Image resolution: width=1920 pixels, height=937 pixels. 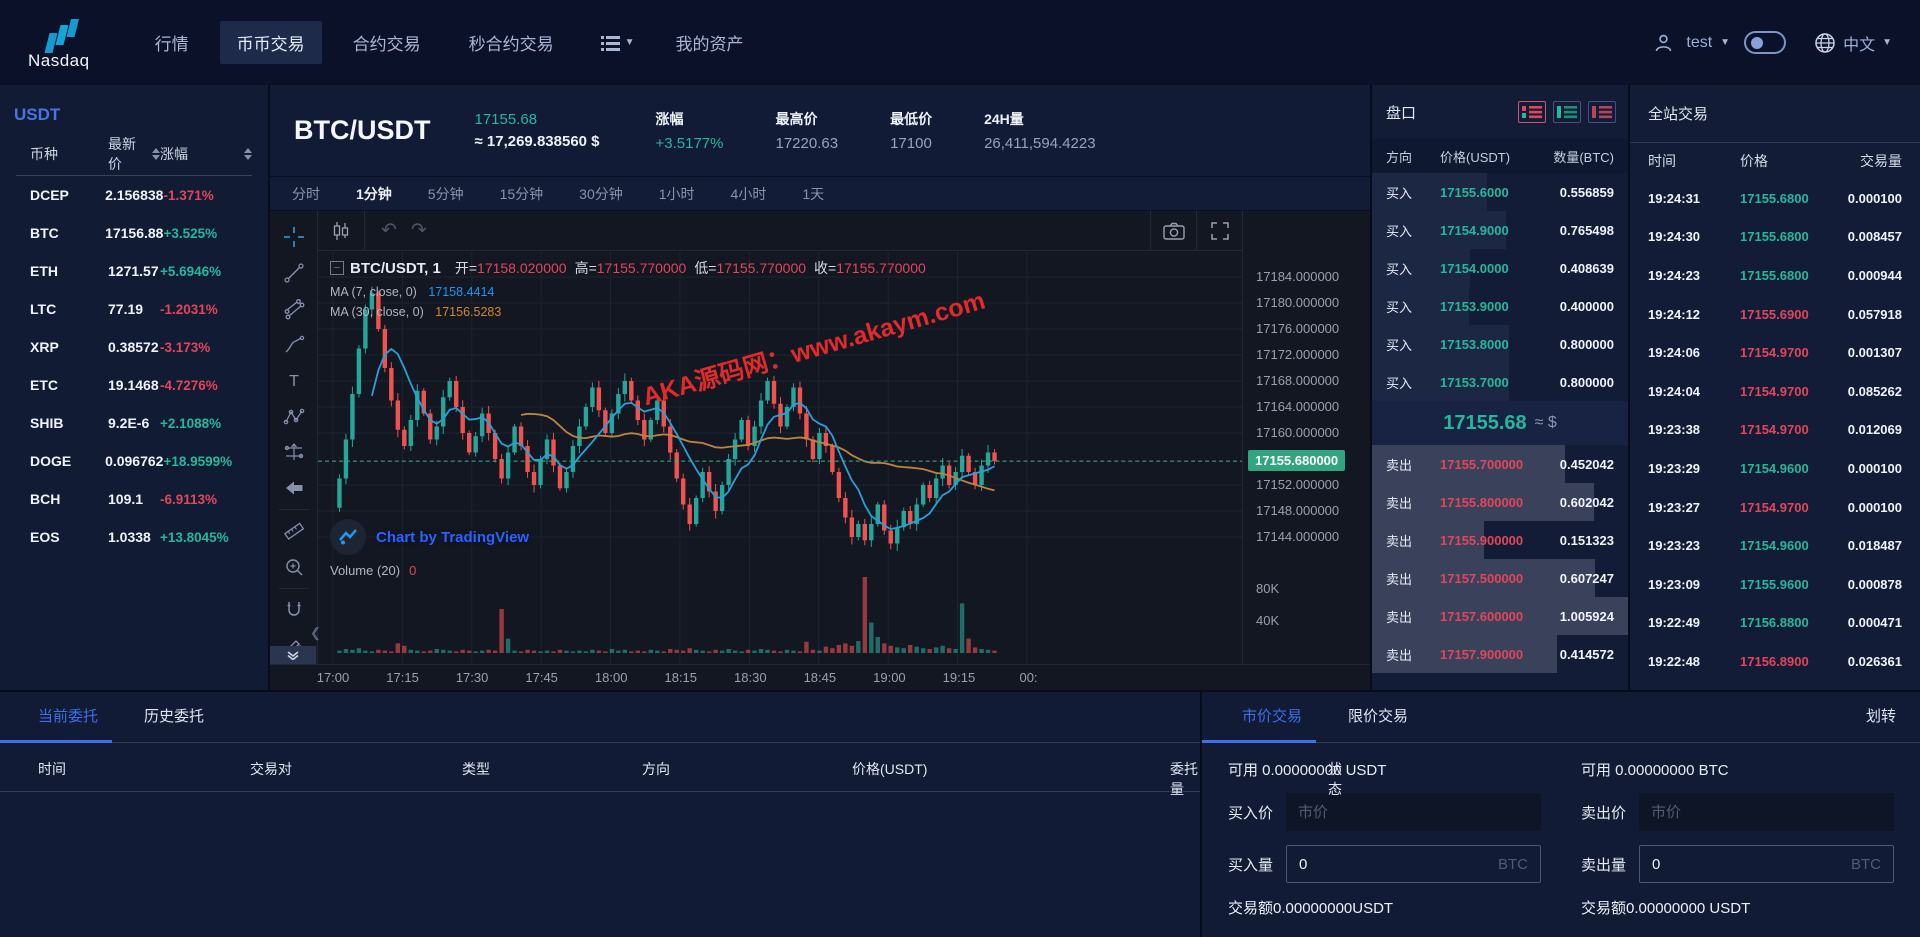 I want to click on market-coin: BTC, so click(x=44, y=233).